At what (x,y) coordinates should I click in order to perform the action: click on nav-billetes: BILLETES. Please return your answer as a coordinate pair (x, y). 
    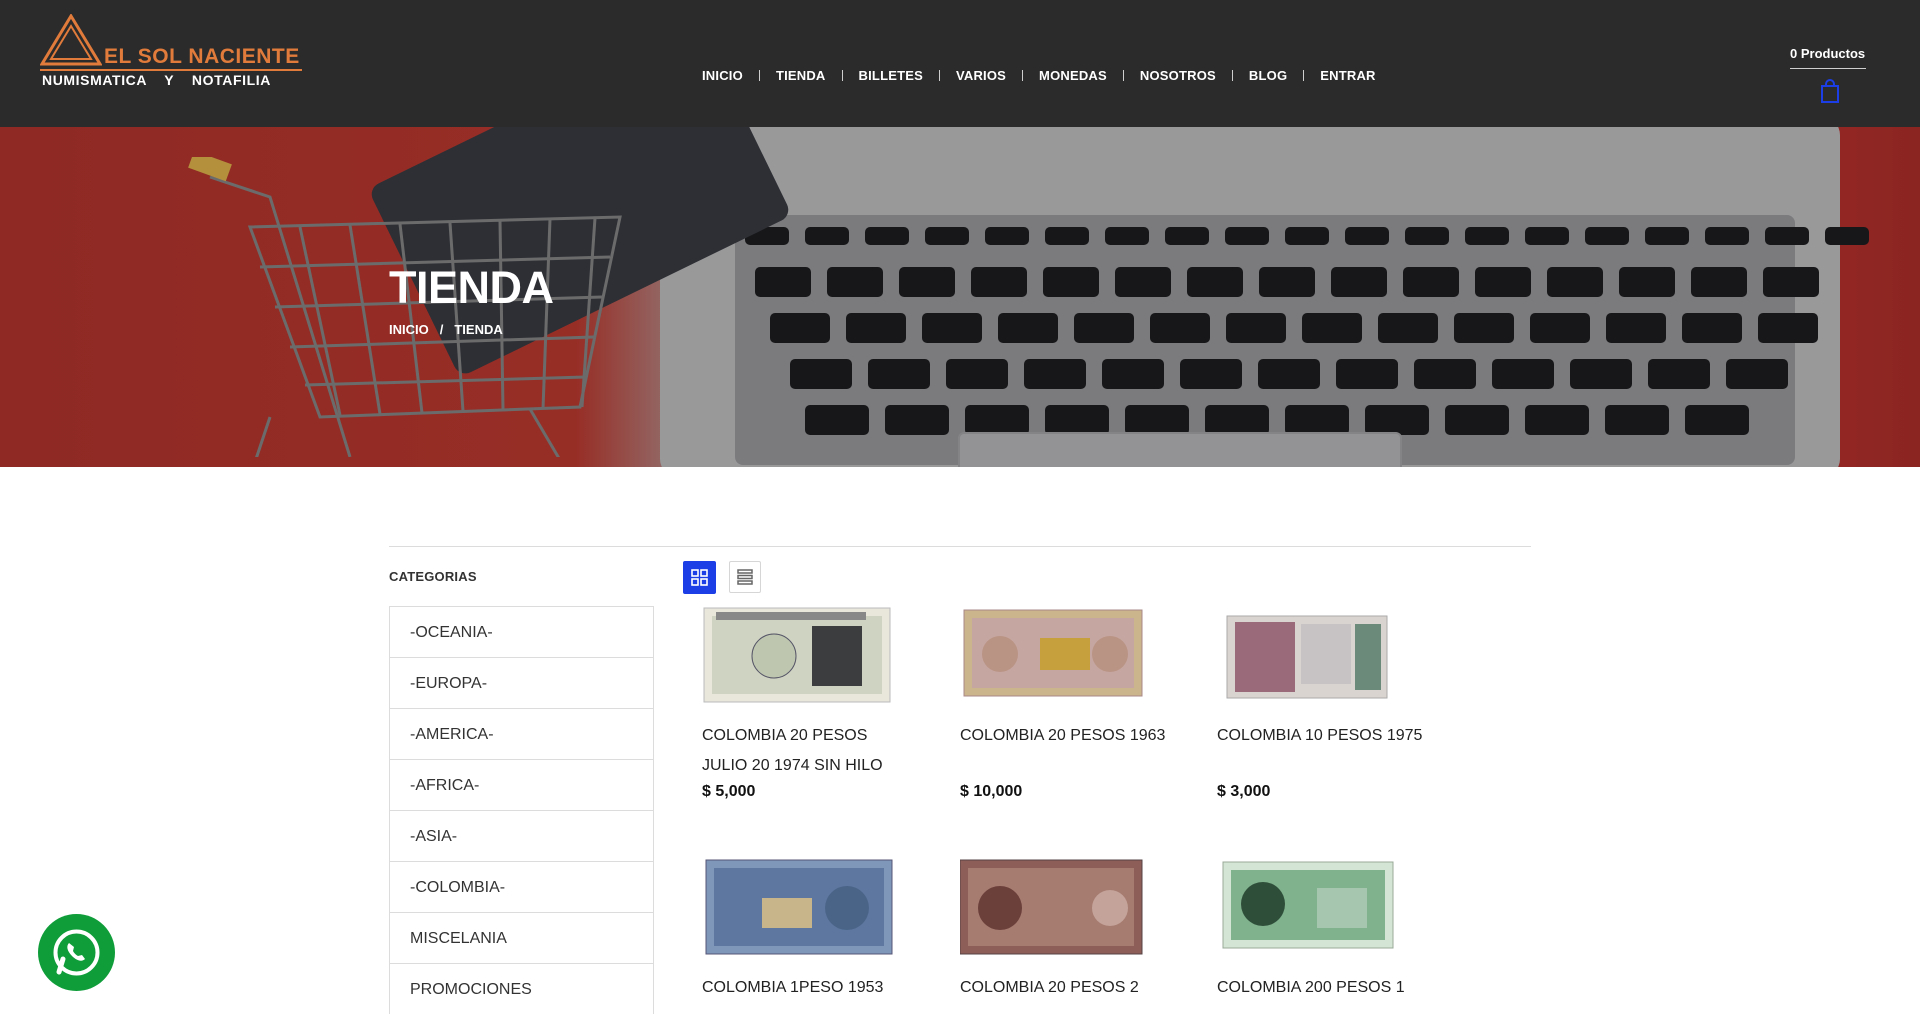
    Looking at the image, I should click on (891, 75).